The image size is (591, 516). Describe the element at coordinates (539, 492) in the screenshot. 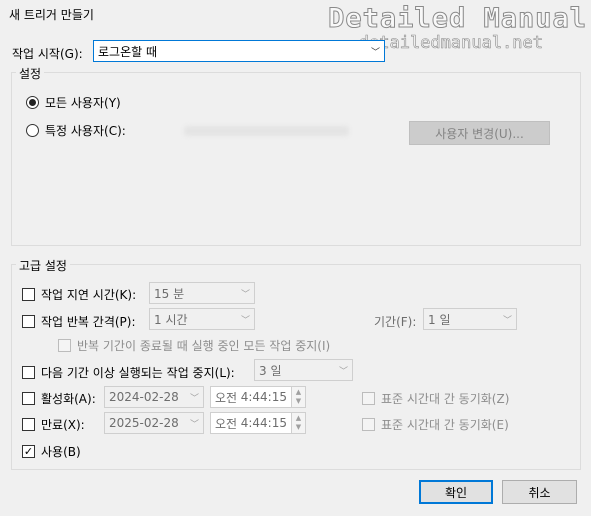

I see `cancel-button: 취소` at that location.